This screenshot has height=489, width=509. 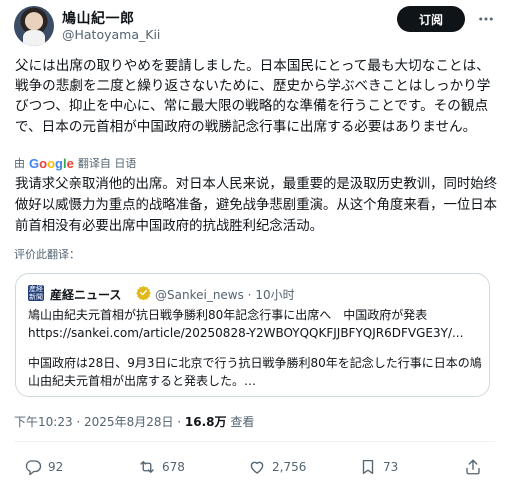 What do you see at coordinates (107, 163) in the screenshot?
I see `translate-from-label: 翻译自 日语` at bounding box center [107, 163].